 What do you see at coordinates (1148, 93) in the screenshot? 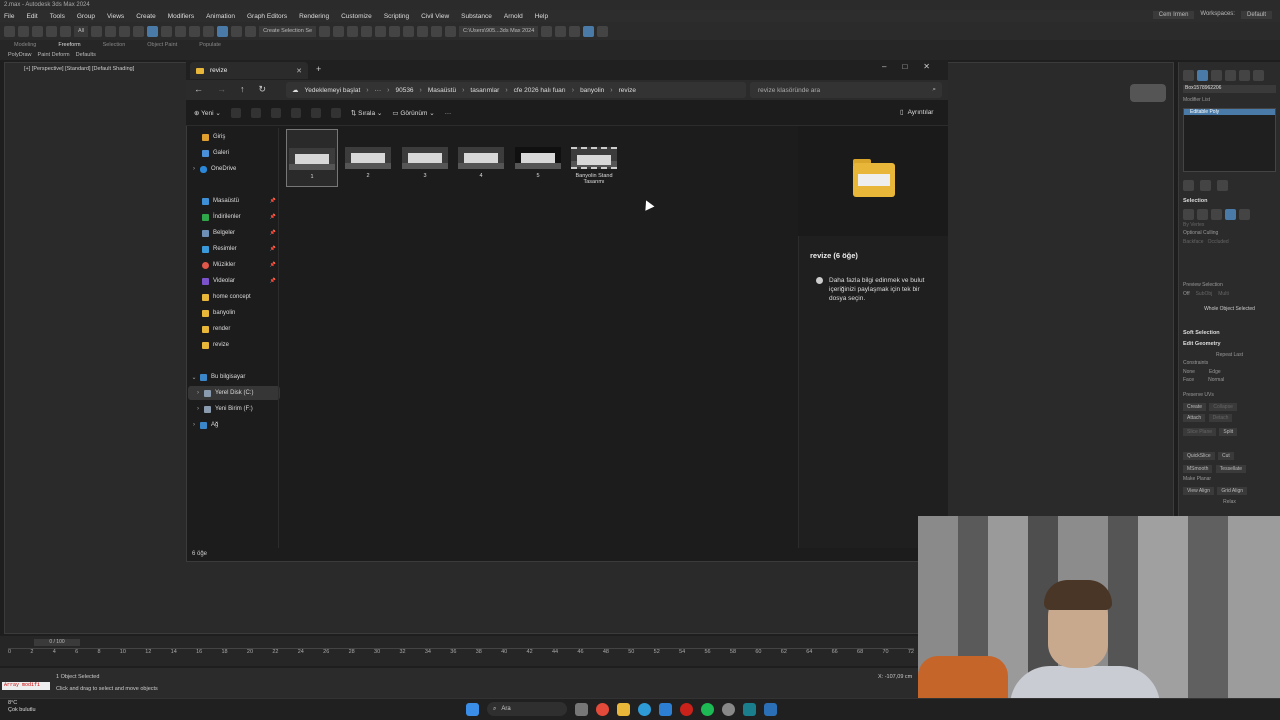
I see `viewcube-icon` at bounding box center [1148, 93].